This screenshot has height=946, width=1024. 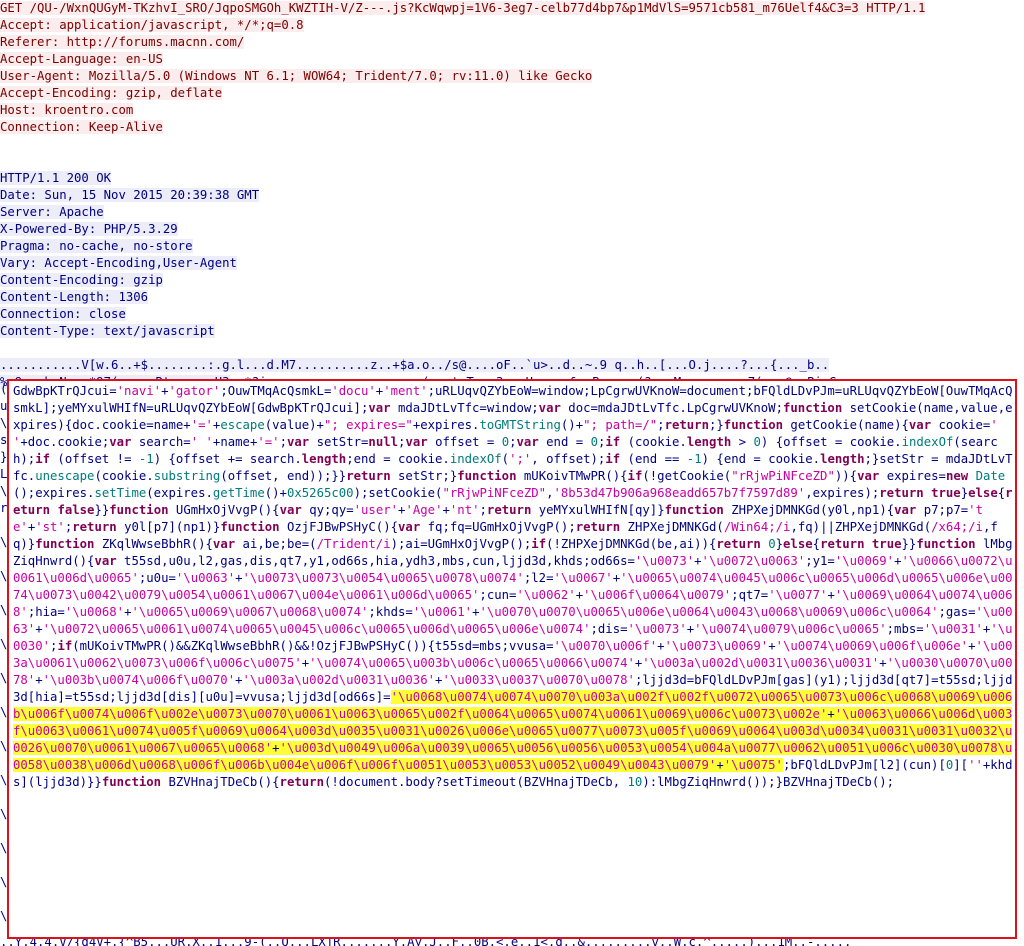 What do you see at coordinates (872, 646) in the screenshot?
I see `code-token: '\u0074\u0069\u006f\u006e'` at bounding box center [872, 646].